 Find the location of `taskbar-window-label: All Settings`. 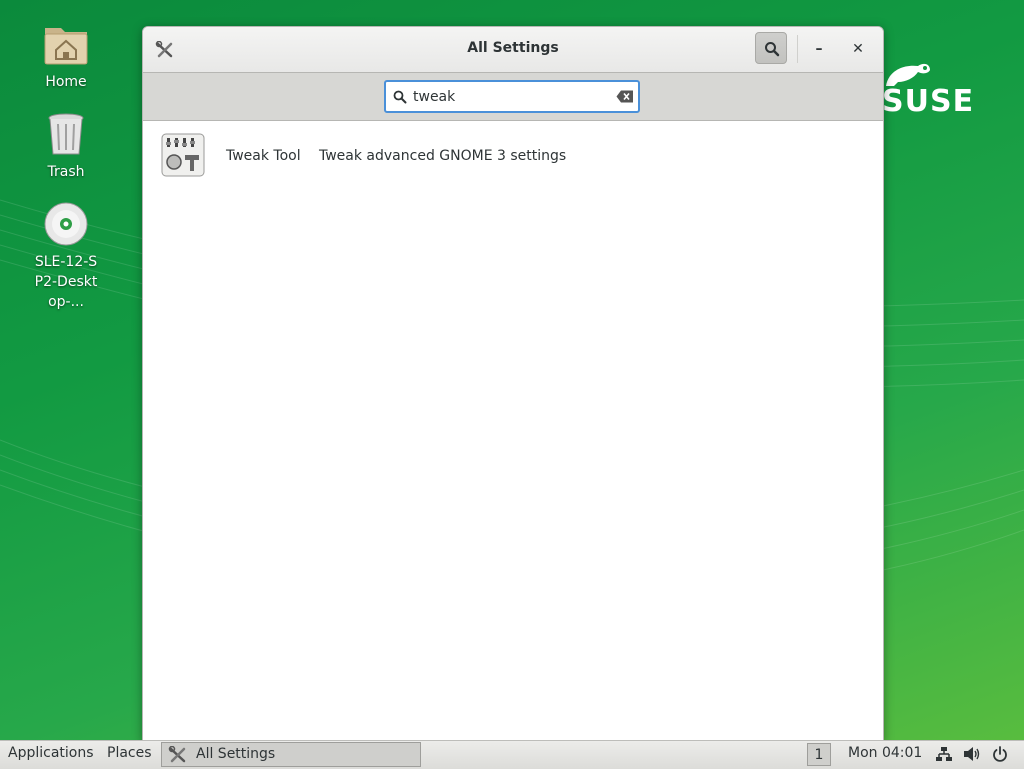

taskbar-window-label: All Settings is located at coordinates (236, 754).